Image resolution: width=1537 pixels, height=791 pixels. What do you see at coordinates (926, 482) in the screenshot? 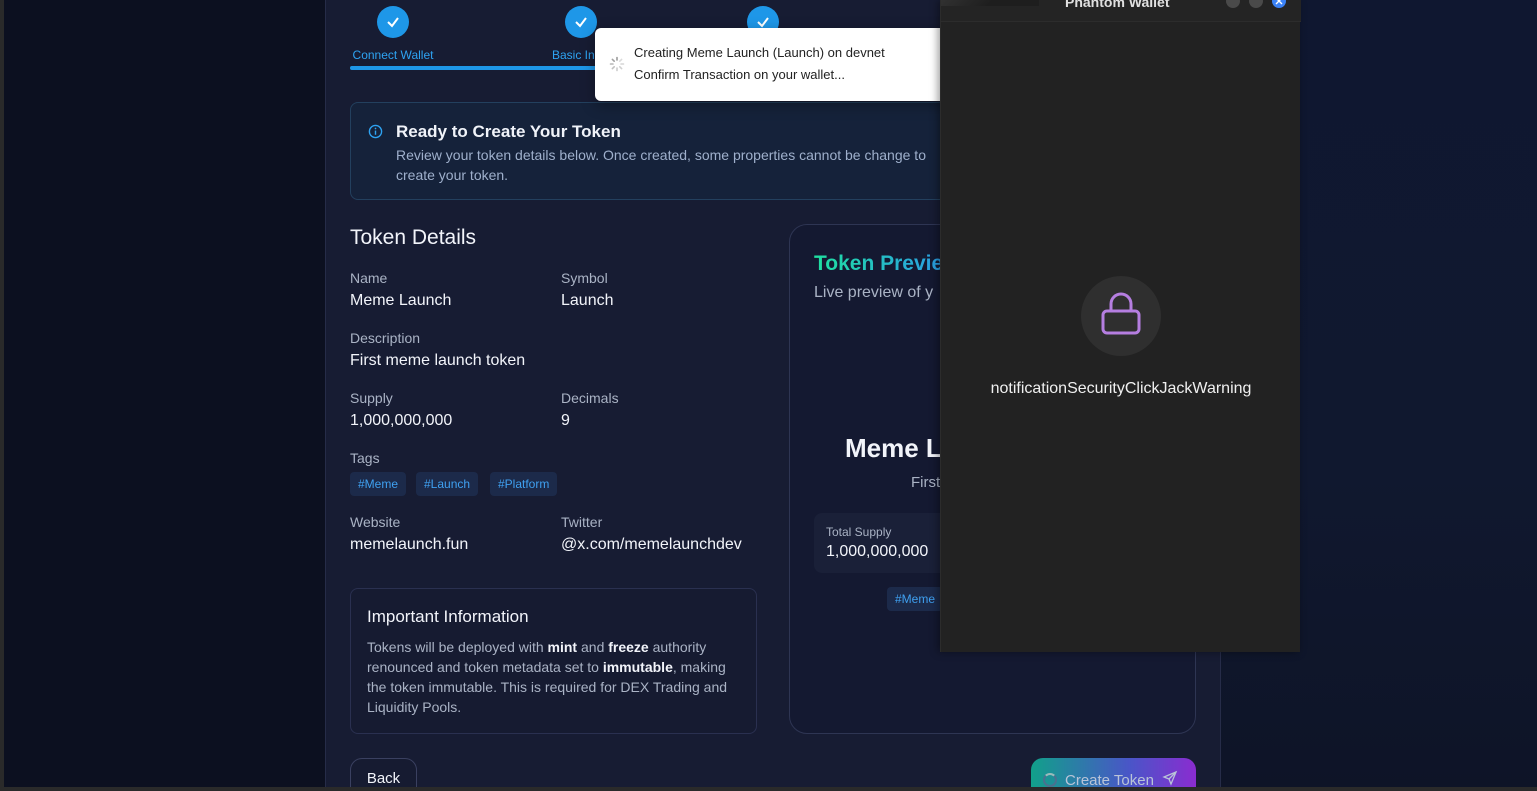
I see `preview-token-description: First` at bounding box center [926, 482].